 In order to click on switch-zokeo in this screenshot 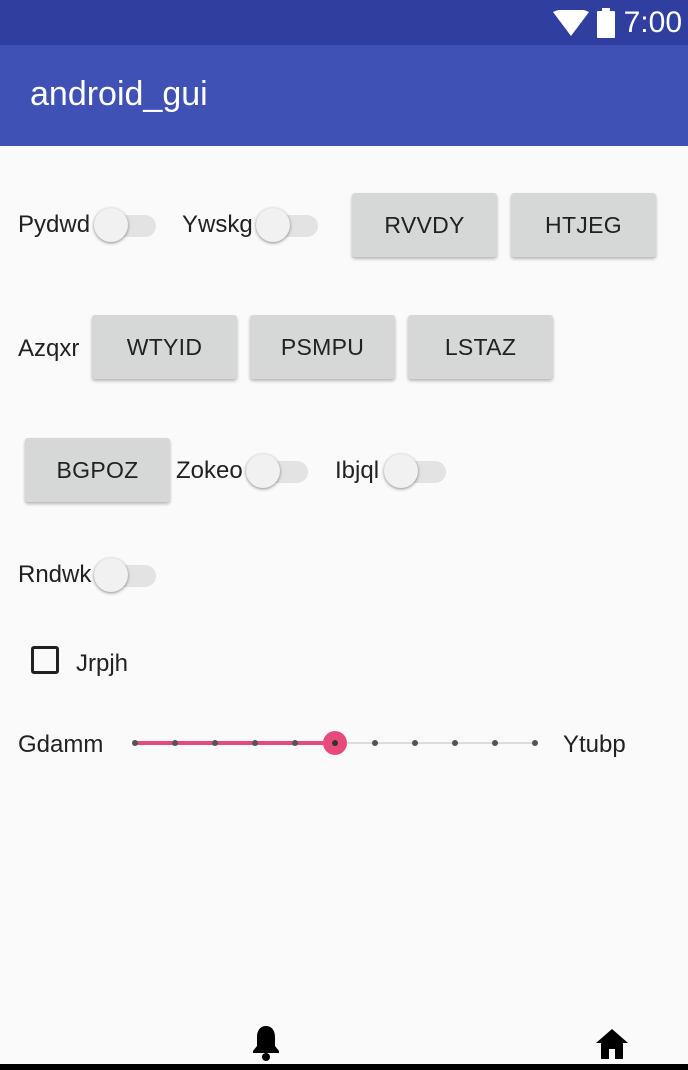, I will do `click(279, 470)`.